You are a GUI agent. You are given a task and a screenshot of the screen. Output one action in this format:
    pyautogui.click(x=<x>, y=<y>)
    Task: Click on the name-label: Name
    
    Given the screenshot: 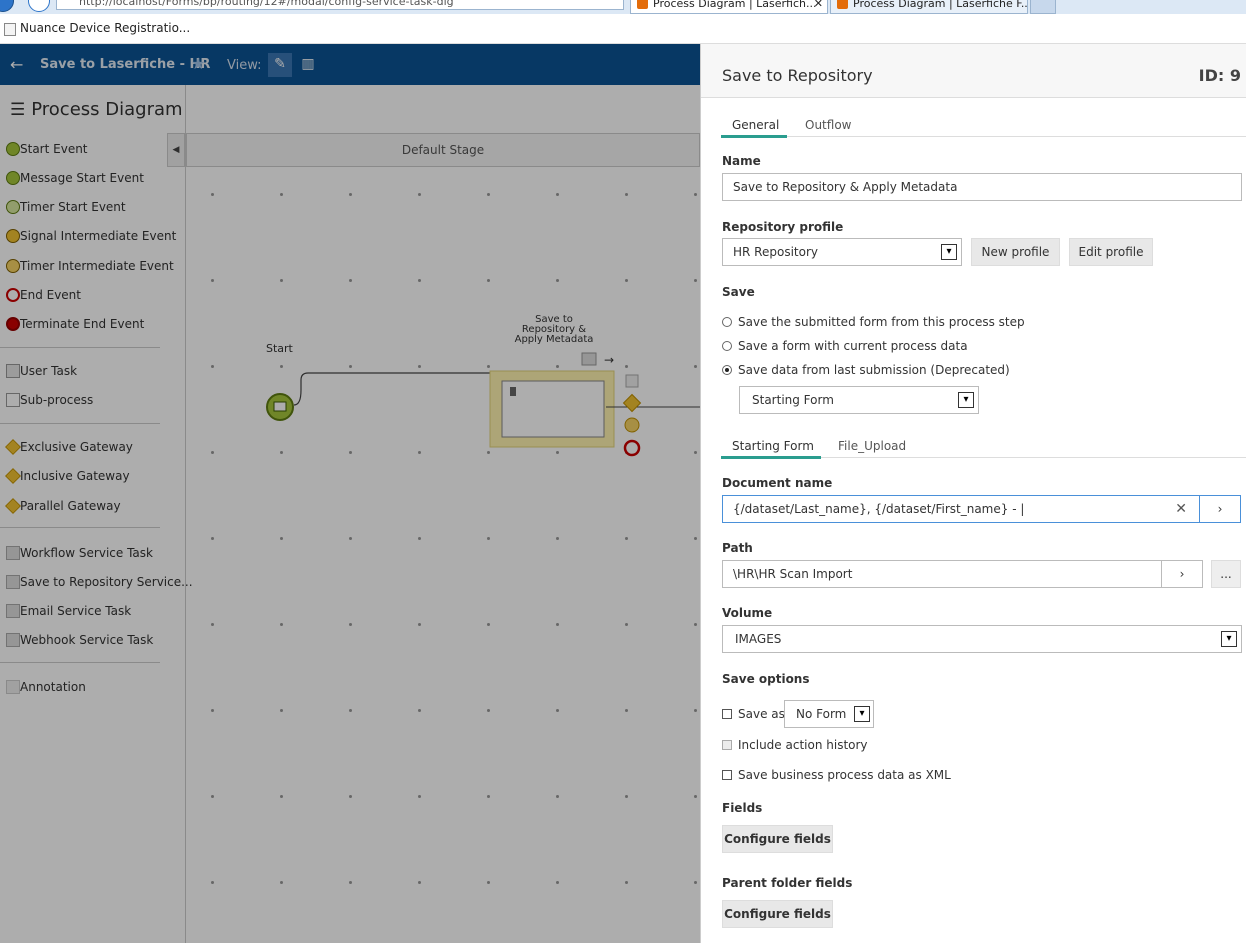 What is the action you would take?
    pyautogui.click(x=741, y=161)
    